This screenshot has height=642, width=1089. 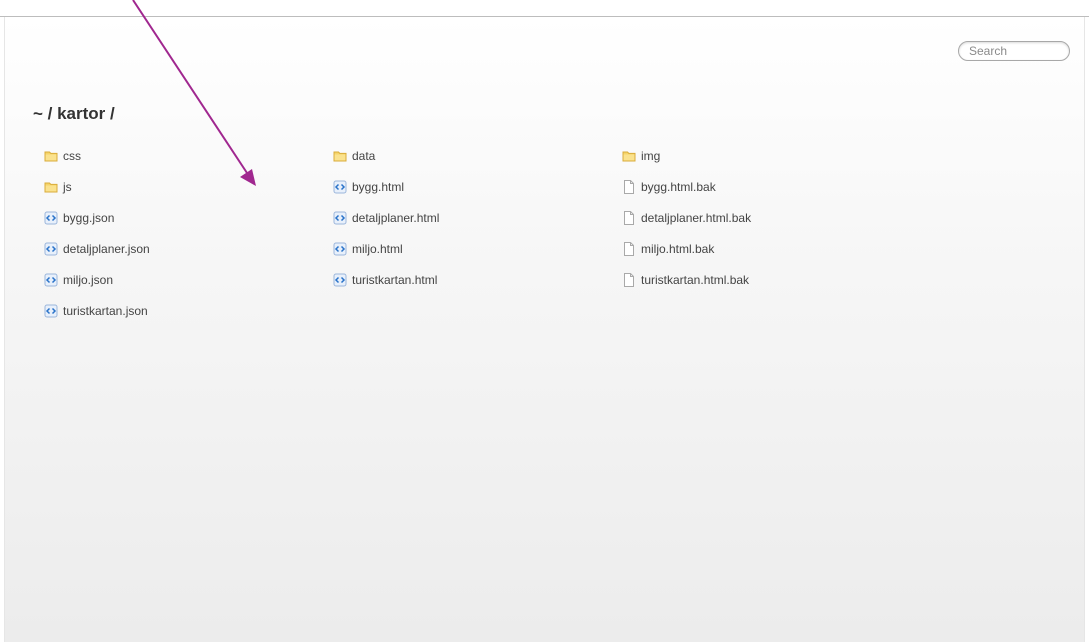 I want to click on file-name: detaljplaner.html.bak, so click(x=696, y=218).